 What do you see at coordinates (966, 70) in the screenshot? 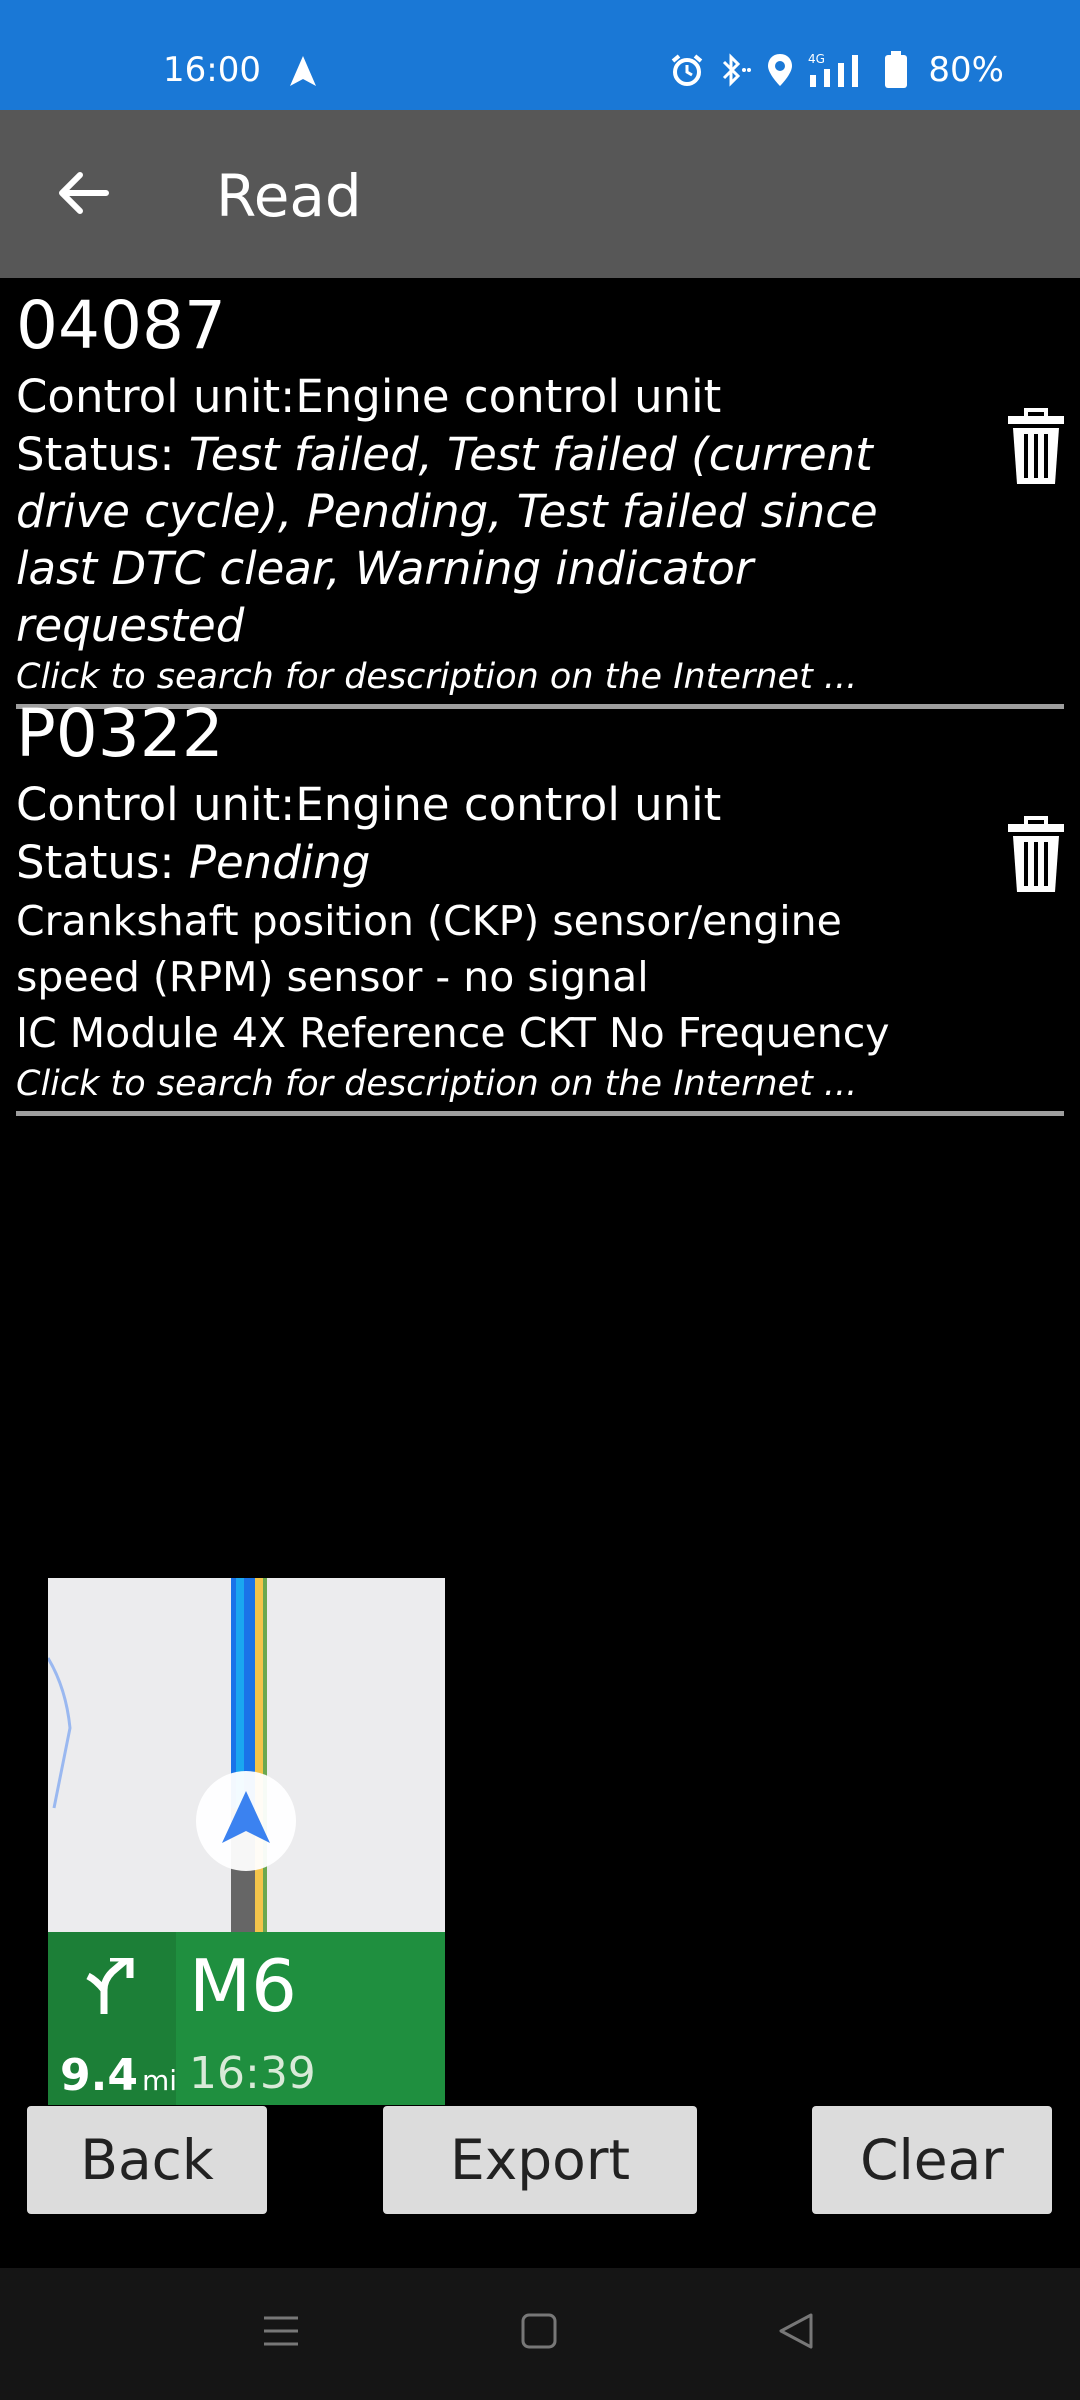
I see `battery-percent: 80%` at bounding box center [966, 70].